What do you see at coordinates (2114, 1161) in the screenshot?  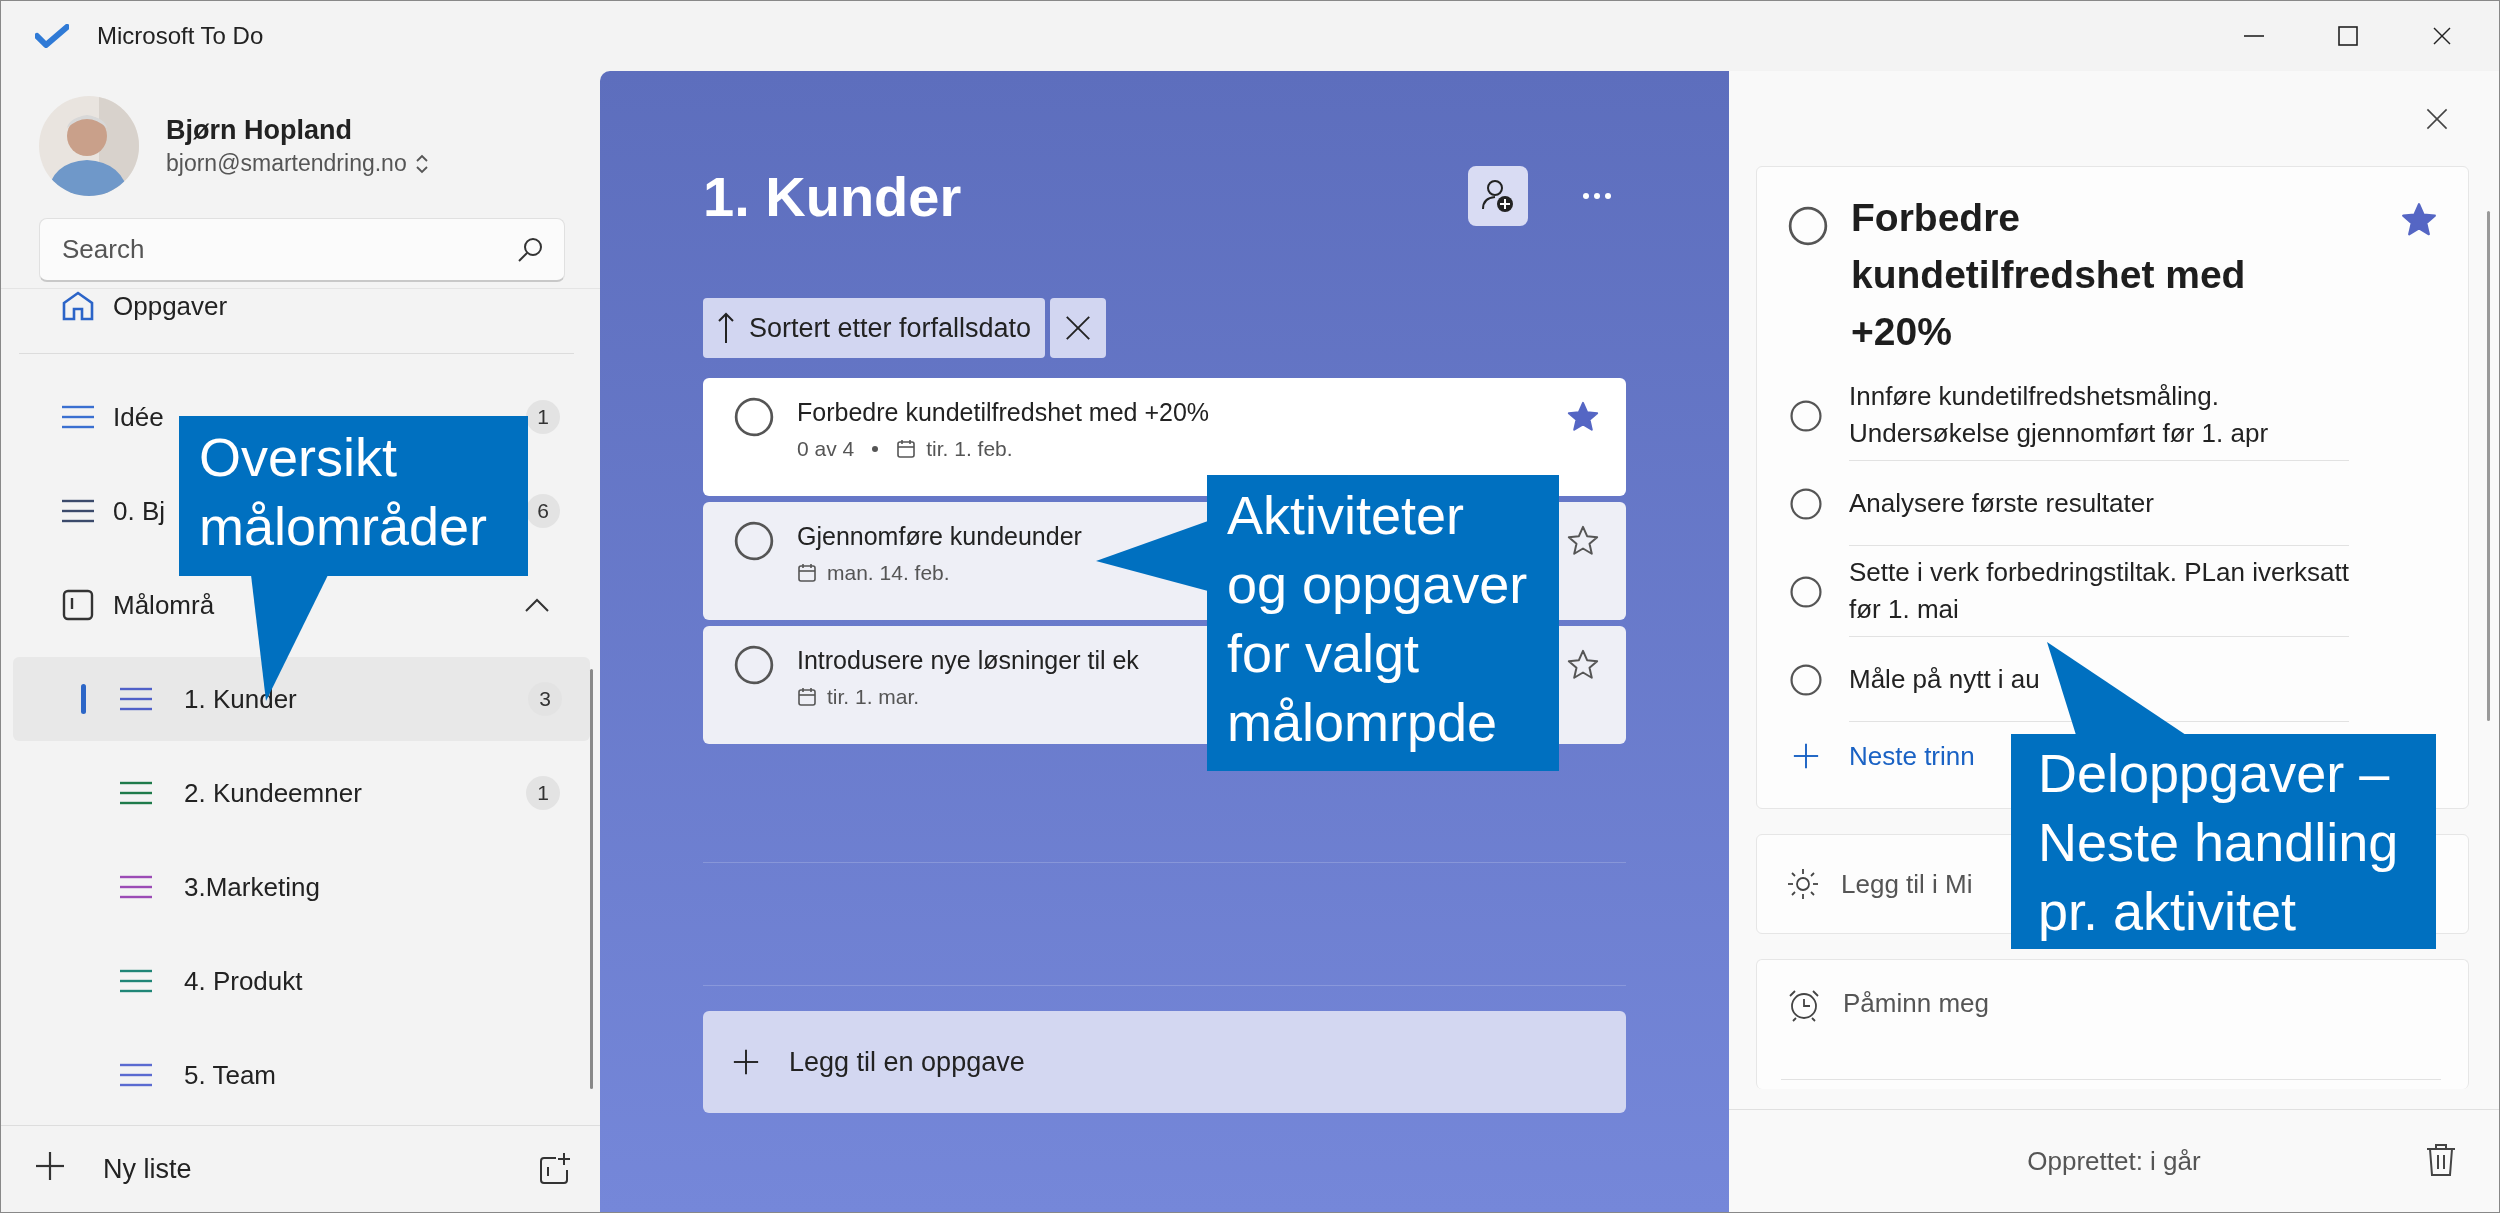 I see `created-date: Opprettet: i går` at bounding box center [2114, 1161].